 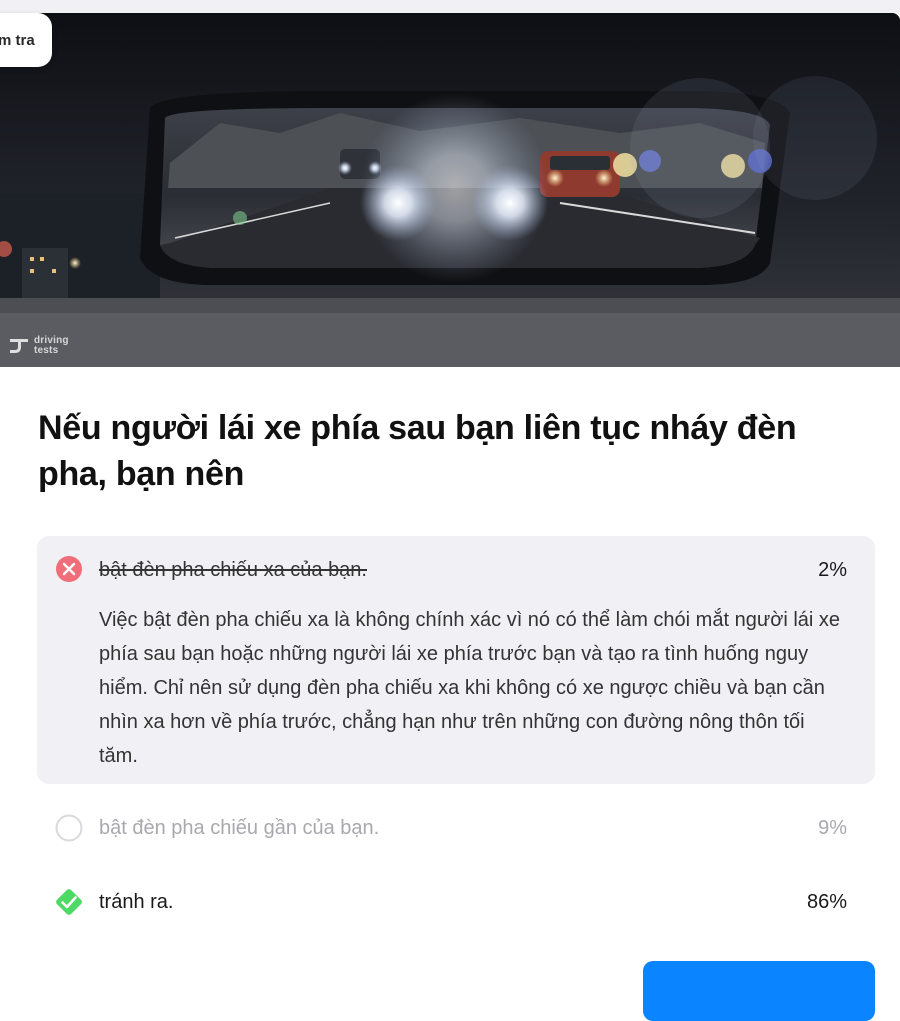 What do you see at coordinates (826, 902) in the screenshot?
I see `answer-percent-3: 86%` at bounding box center [826, 902].